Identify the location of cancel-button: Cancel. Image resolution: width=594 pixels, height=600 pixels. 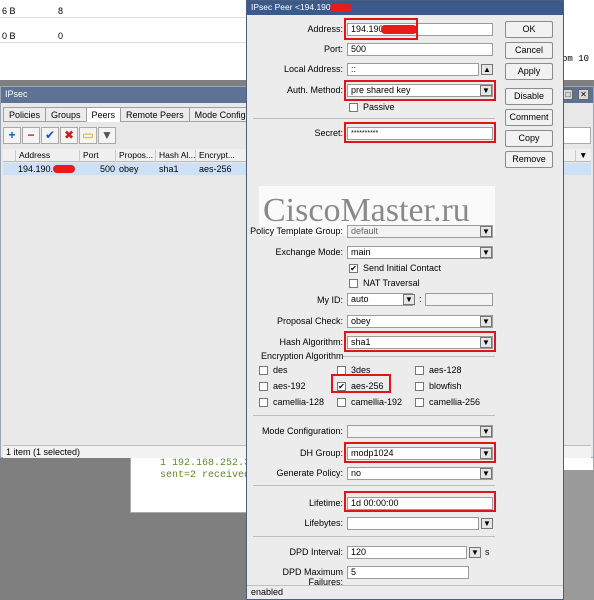
(529, 50).